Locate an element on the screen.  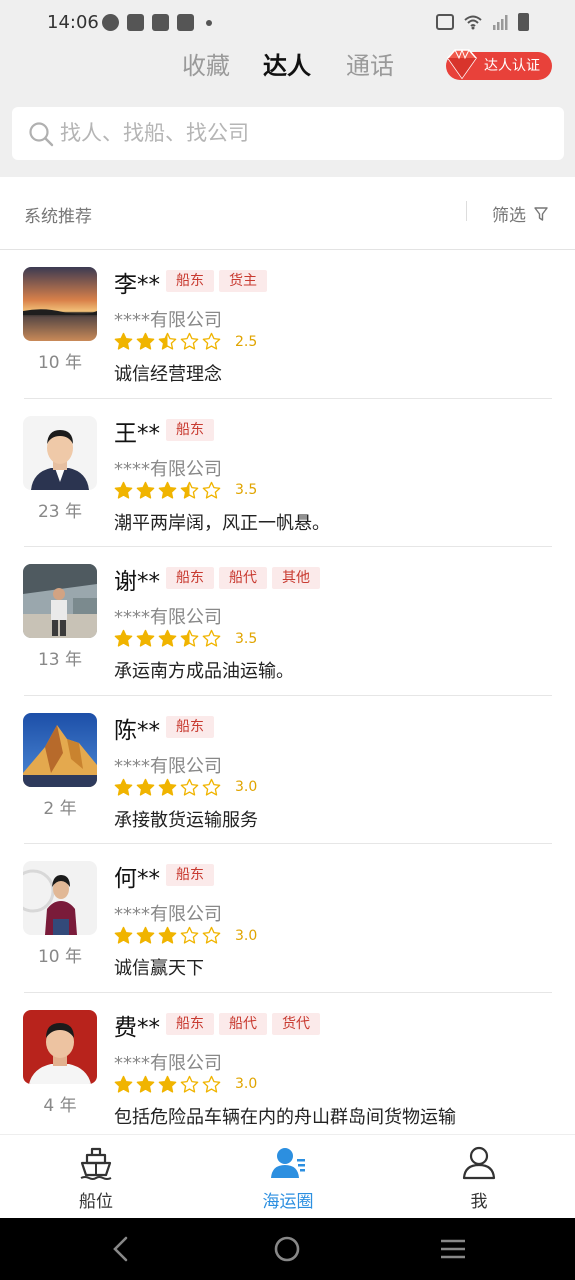
battery-icon is located at coordinates (523, 22).